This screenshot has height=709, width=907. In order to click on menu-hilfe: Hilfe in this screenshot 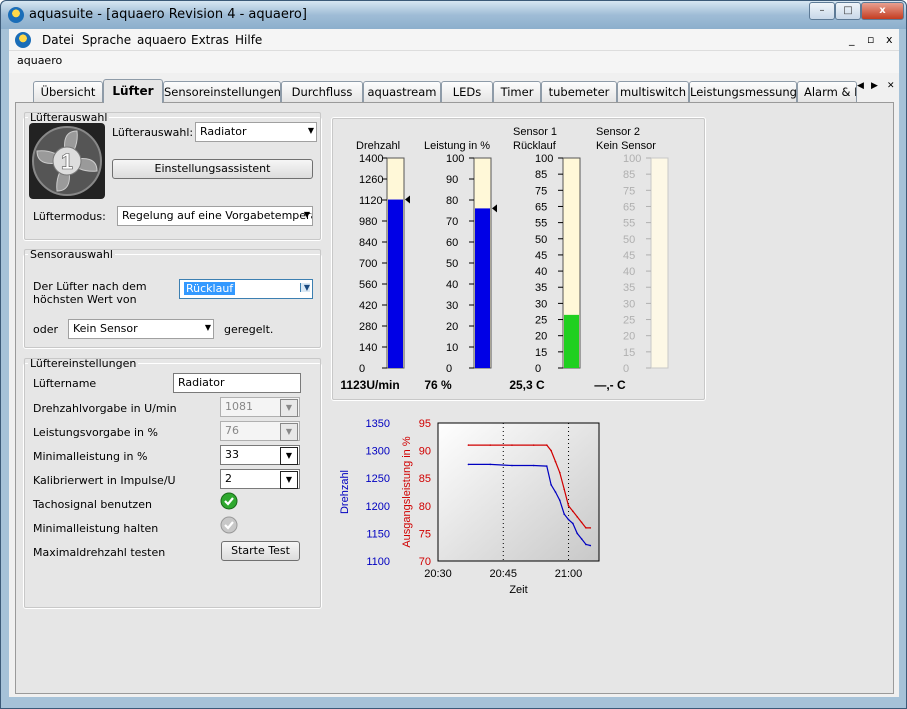, I will do `click(248, 40)`.